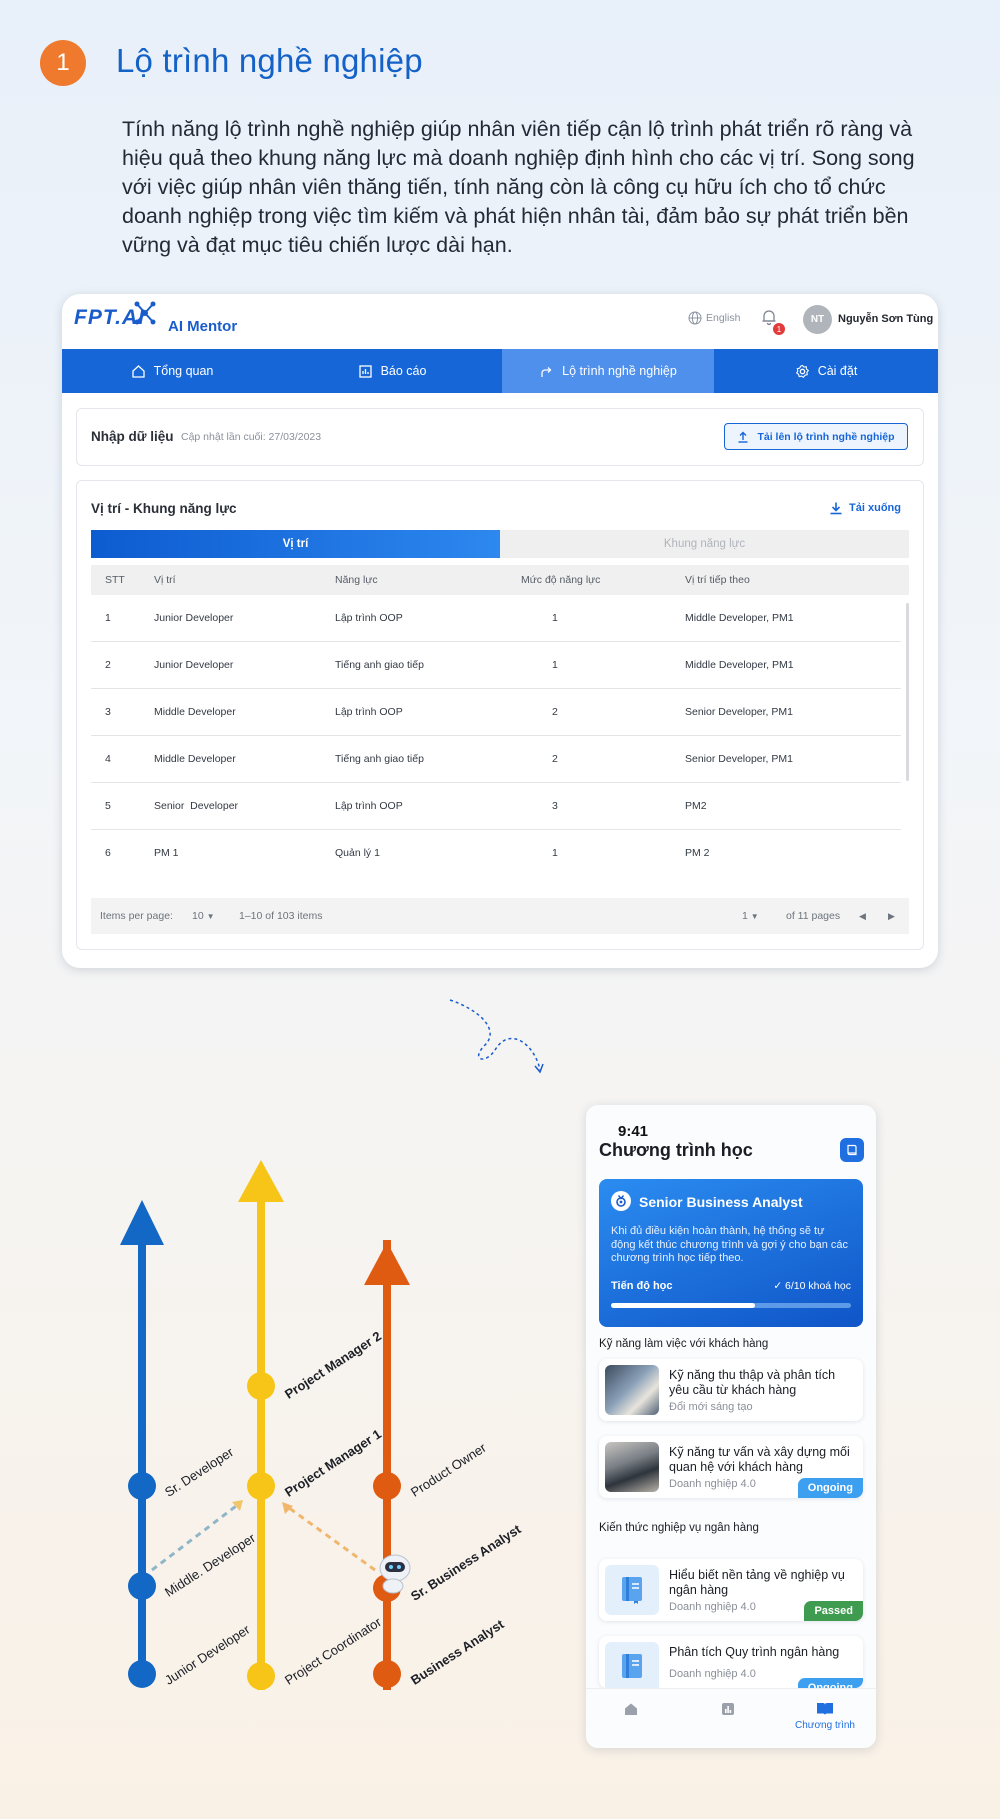 Image resolution: width=1000 pixels, height=1819 pixels. What do you see at coordinates (739, 712) in the screenshot?
I see `cell-next-position: Senior Developer, PM1` at bounding box center [739, 712].